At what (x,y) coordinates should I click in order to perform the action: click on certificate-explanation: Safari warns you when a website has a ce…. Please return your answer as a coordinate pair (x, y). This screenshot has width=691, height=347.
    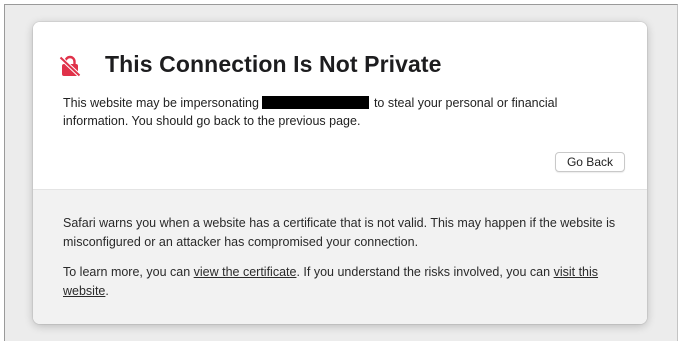
    Looking at the image, I should click on (339, 232).